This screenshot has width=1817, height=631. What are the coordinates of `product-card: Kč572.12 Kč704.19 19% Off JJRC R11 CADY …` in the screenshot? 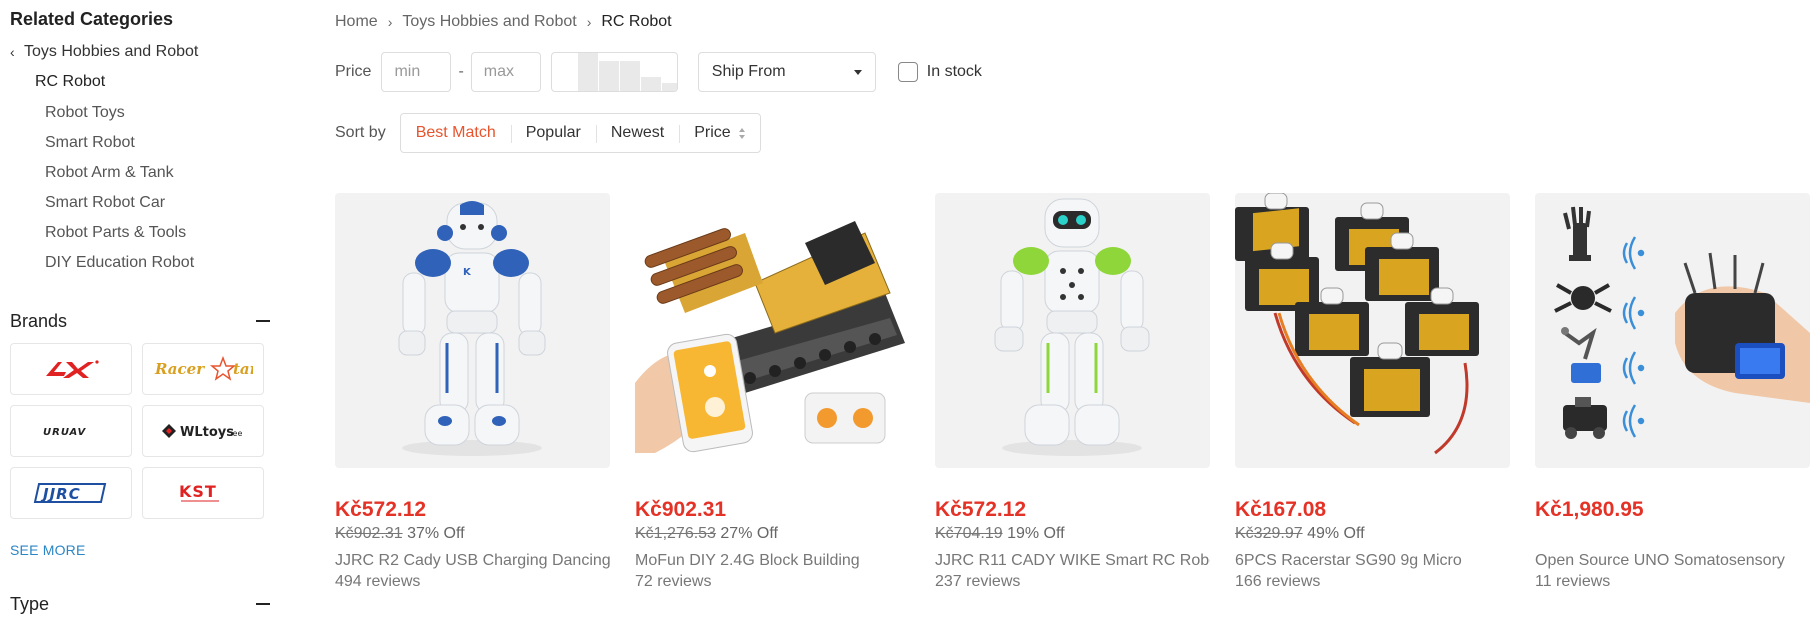 It's located at (1072, 392).